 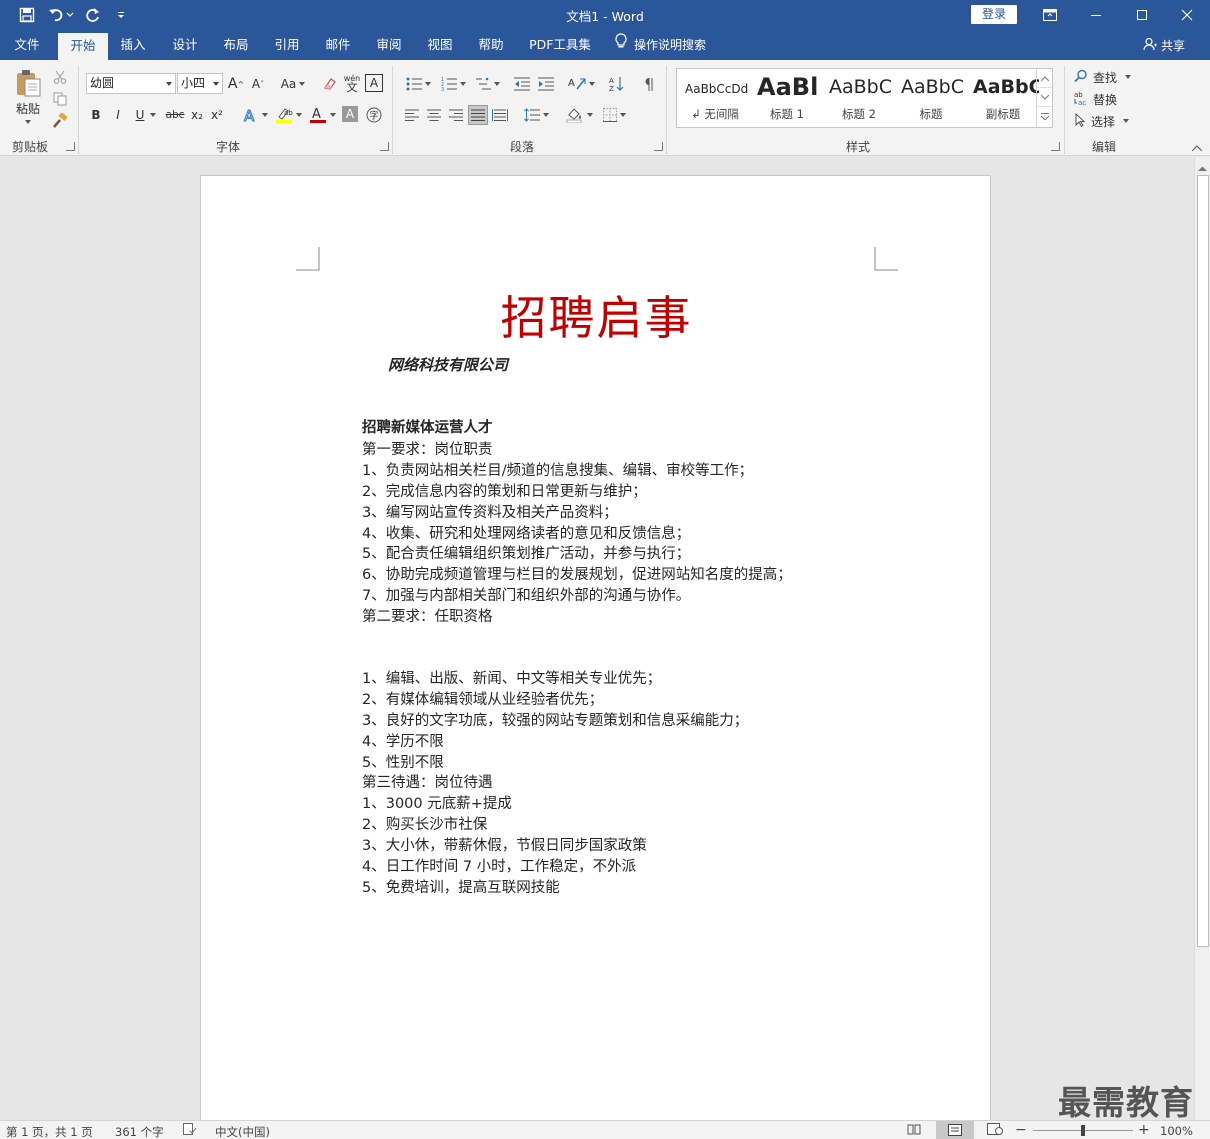 What do you see at coordinates (1144, 1130) in the screenshot?
I see `zoom-in-button: +` at bounding box center [1144, 1130].